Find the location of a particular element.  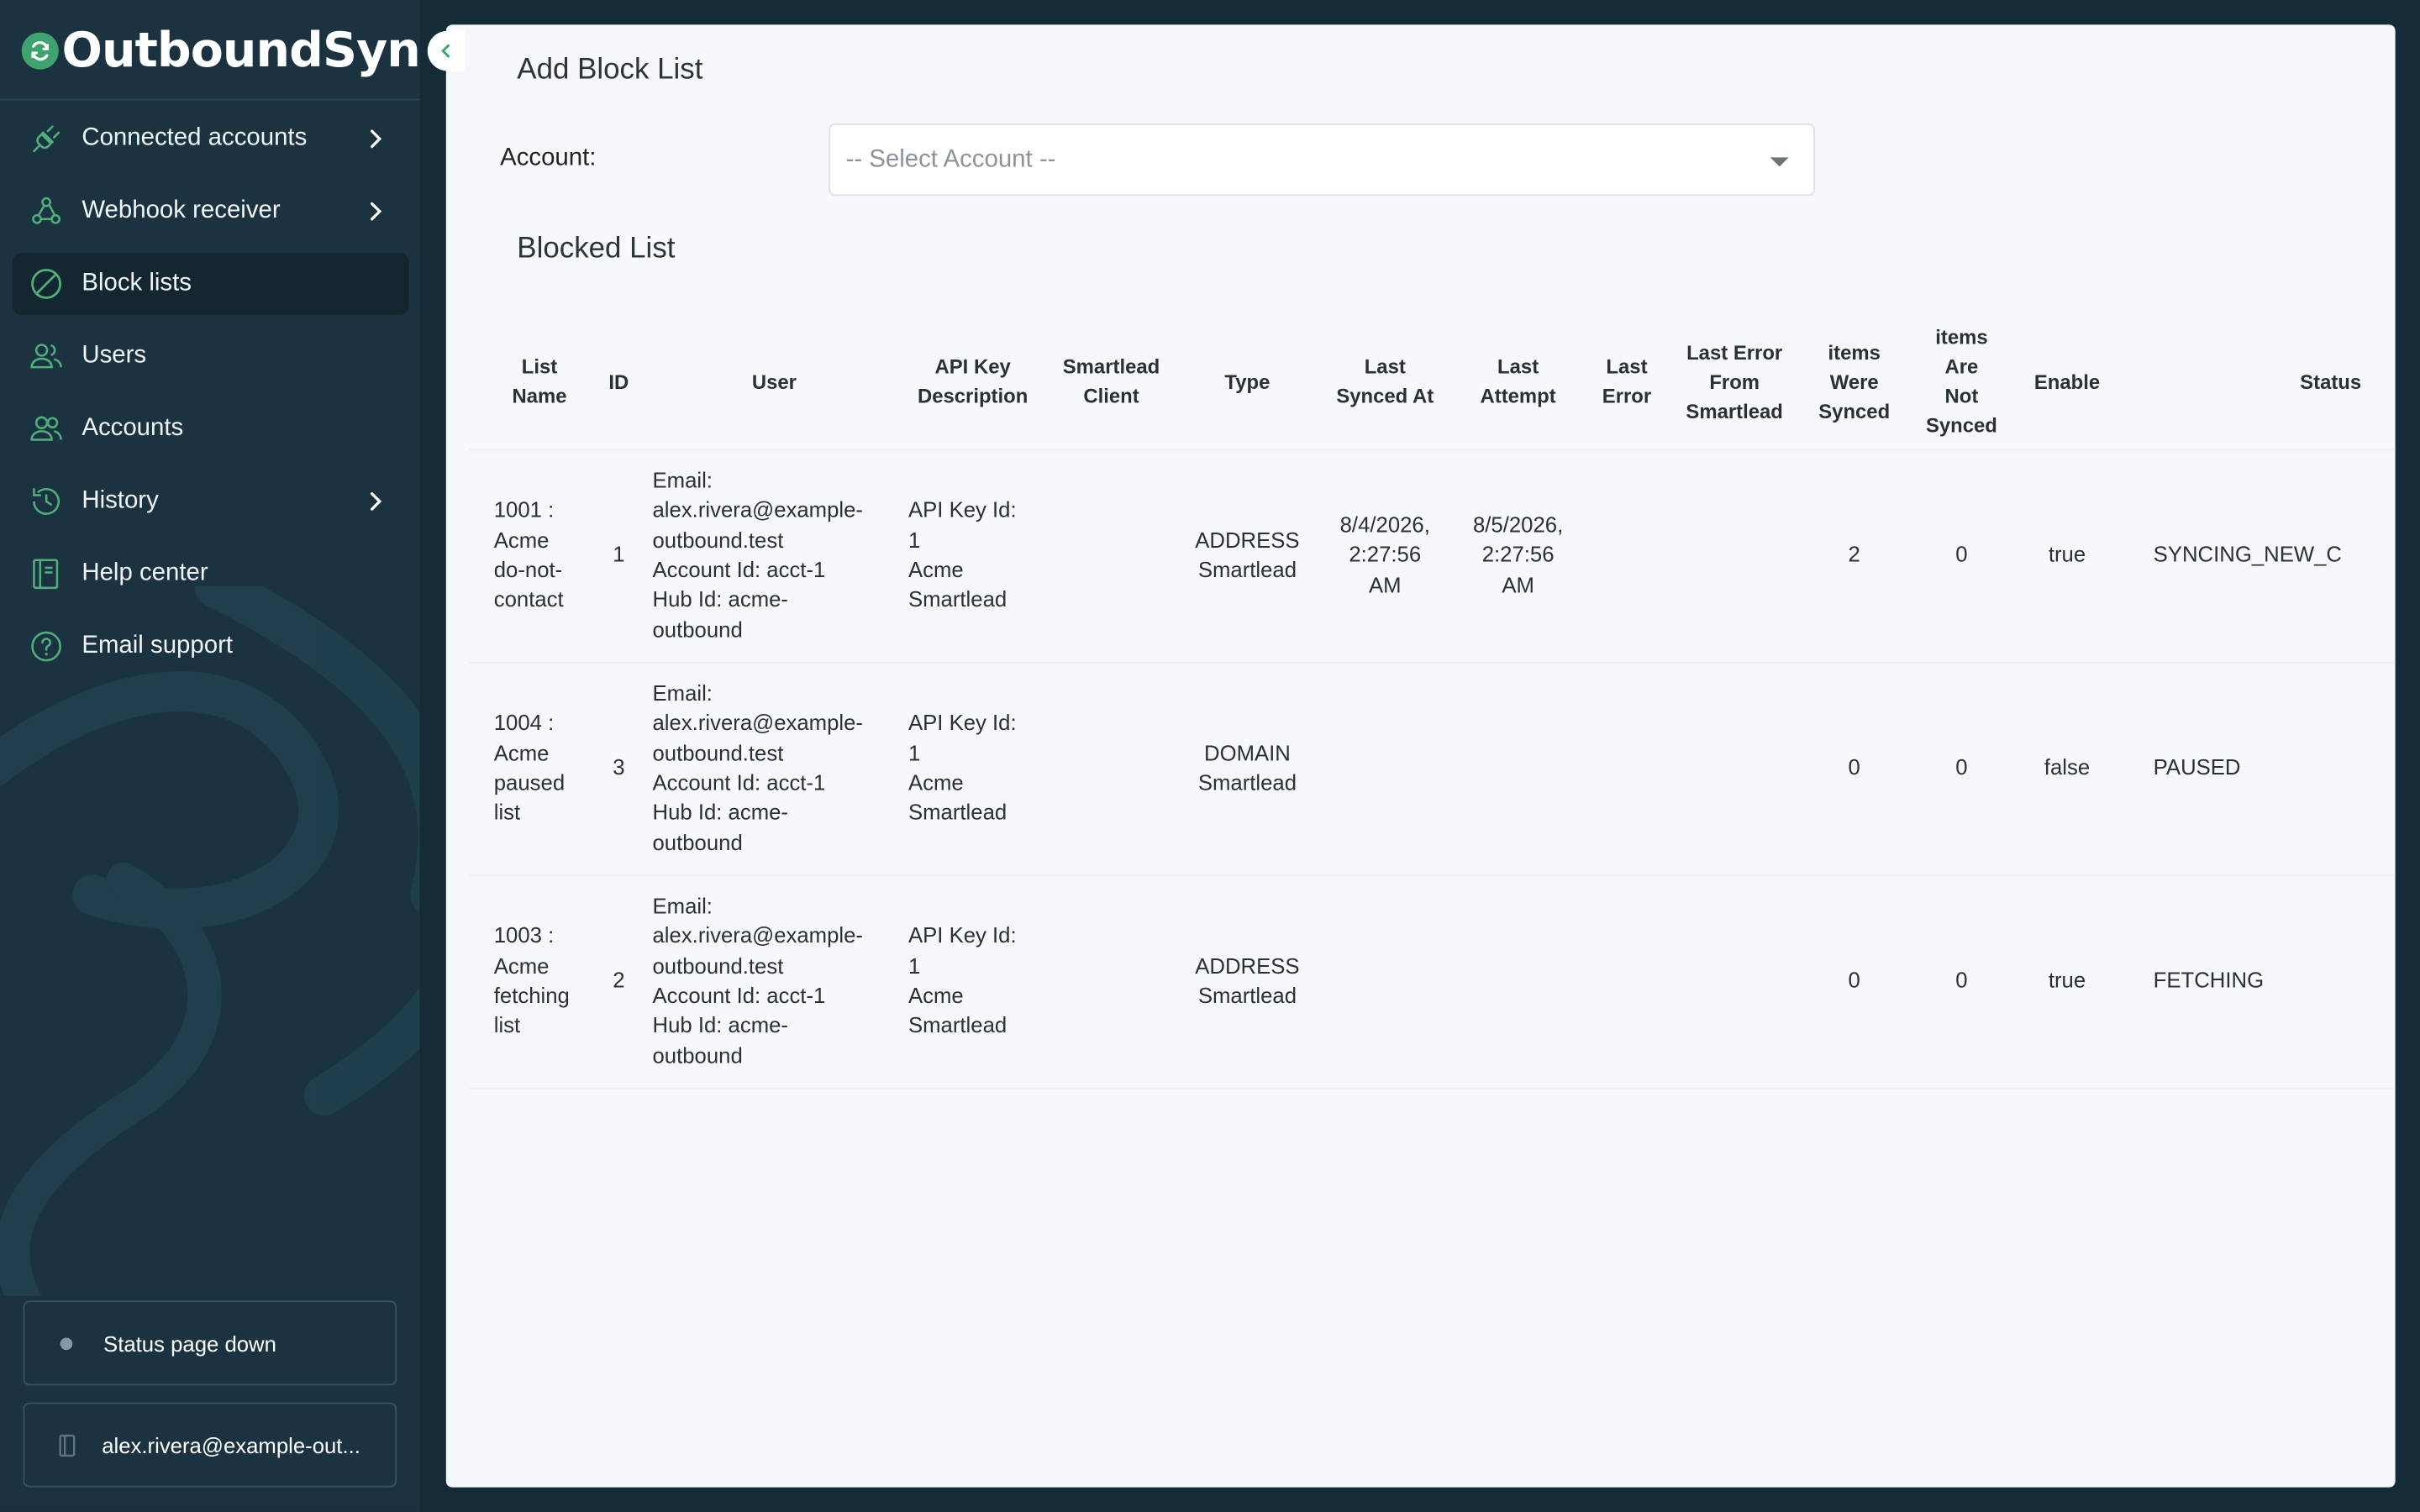

account-label: Account: is located at coordinates (548, 157).